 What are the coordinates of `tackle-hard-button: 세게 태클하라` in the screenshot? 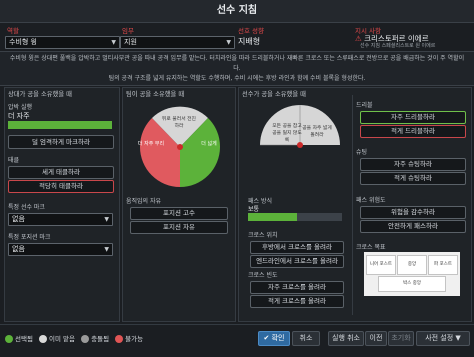 It's located at (61, 172).